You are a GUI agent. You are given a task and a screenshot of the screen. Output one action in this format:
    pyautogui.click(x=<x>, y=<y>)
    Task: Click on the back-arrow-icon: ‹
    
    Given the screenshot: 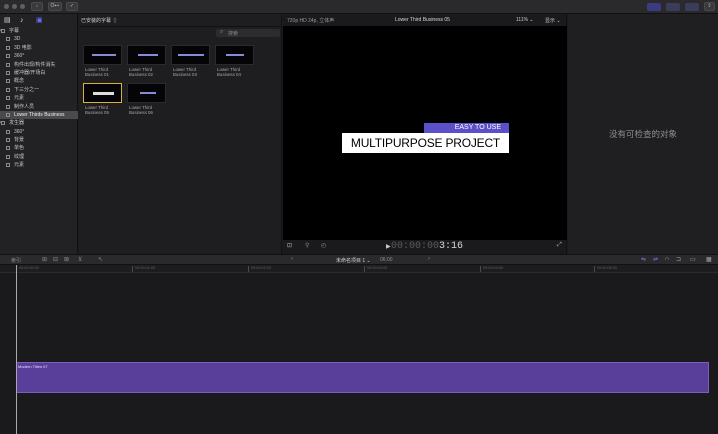 What is the action you would take?
    pyautogui.click(x=292, y=259)
    